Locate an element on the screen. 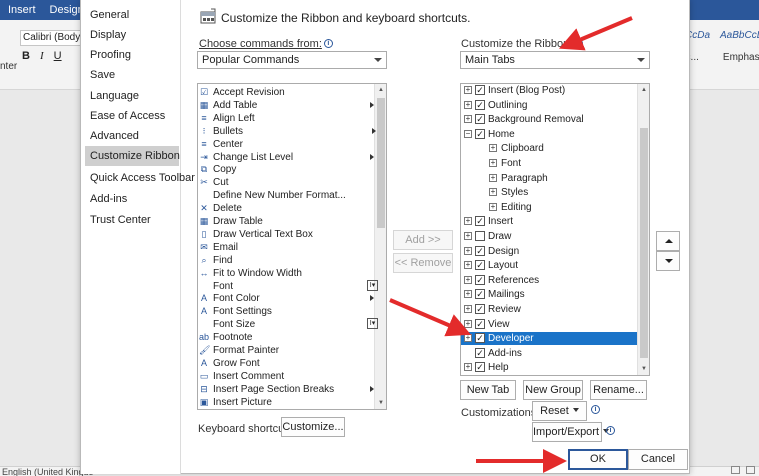 The image size is (759, 476). ribbon-tab-item: + ✓ Insert (Blog Post) is located at coordinates (549, 90).